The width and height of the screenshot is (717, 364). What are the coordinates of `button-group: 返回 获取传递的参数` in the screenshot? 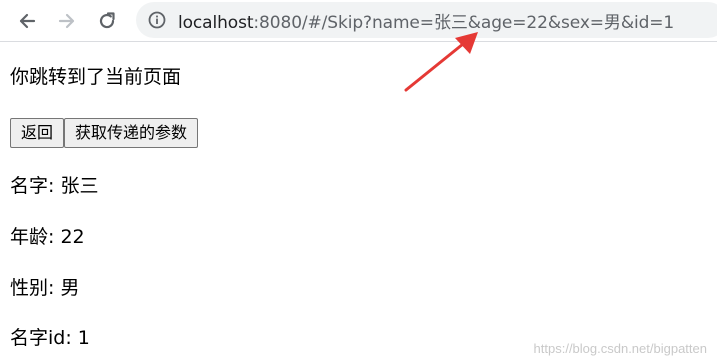 It's located at (104, 133).